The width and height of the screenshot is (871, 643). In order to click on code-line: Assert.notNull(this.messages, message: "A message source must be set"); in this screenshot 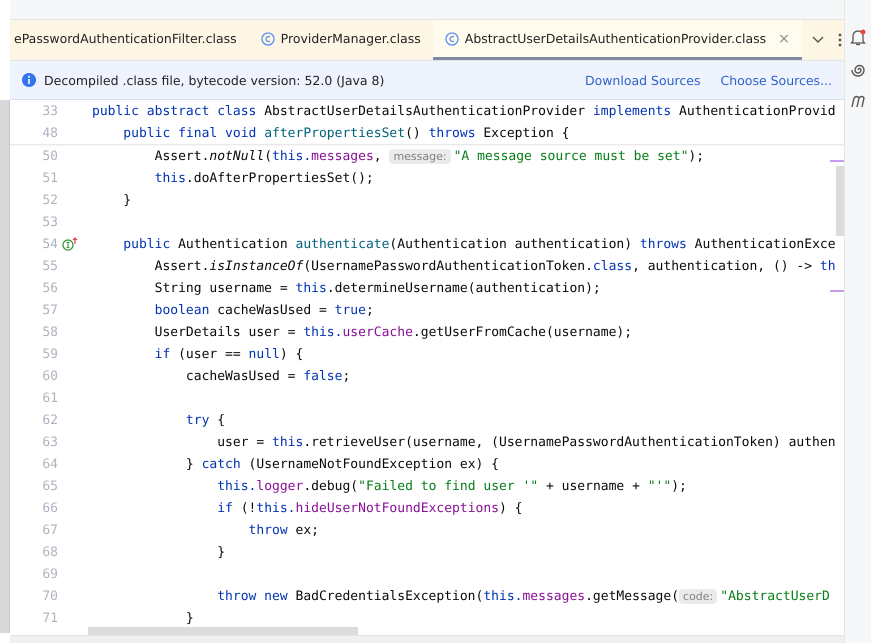, I will do `click(429, 156)`.